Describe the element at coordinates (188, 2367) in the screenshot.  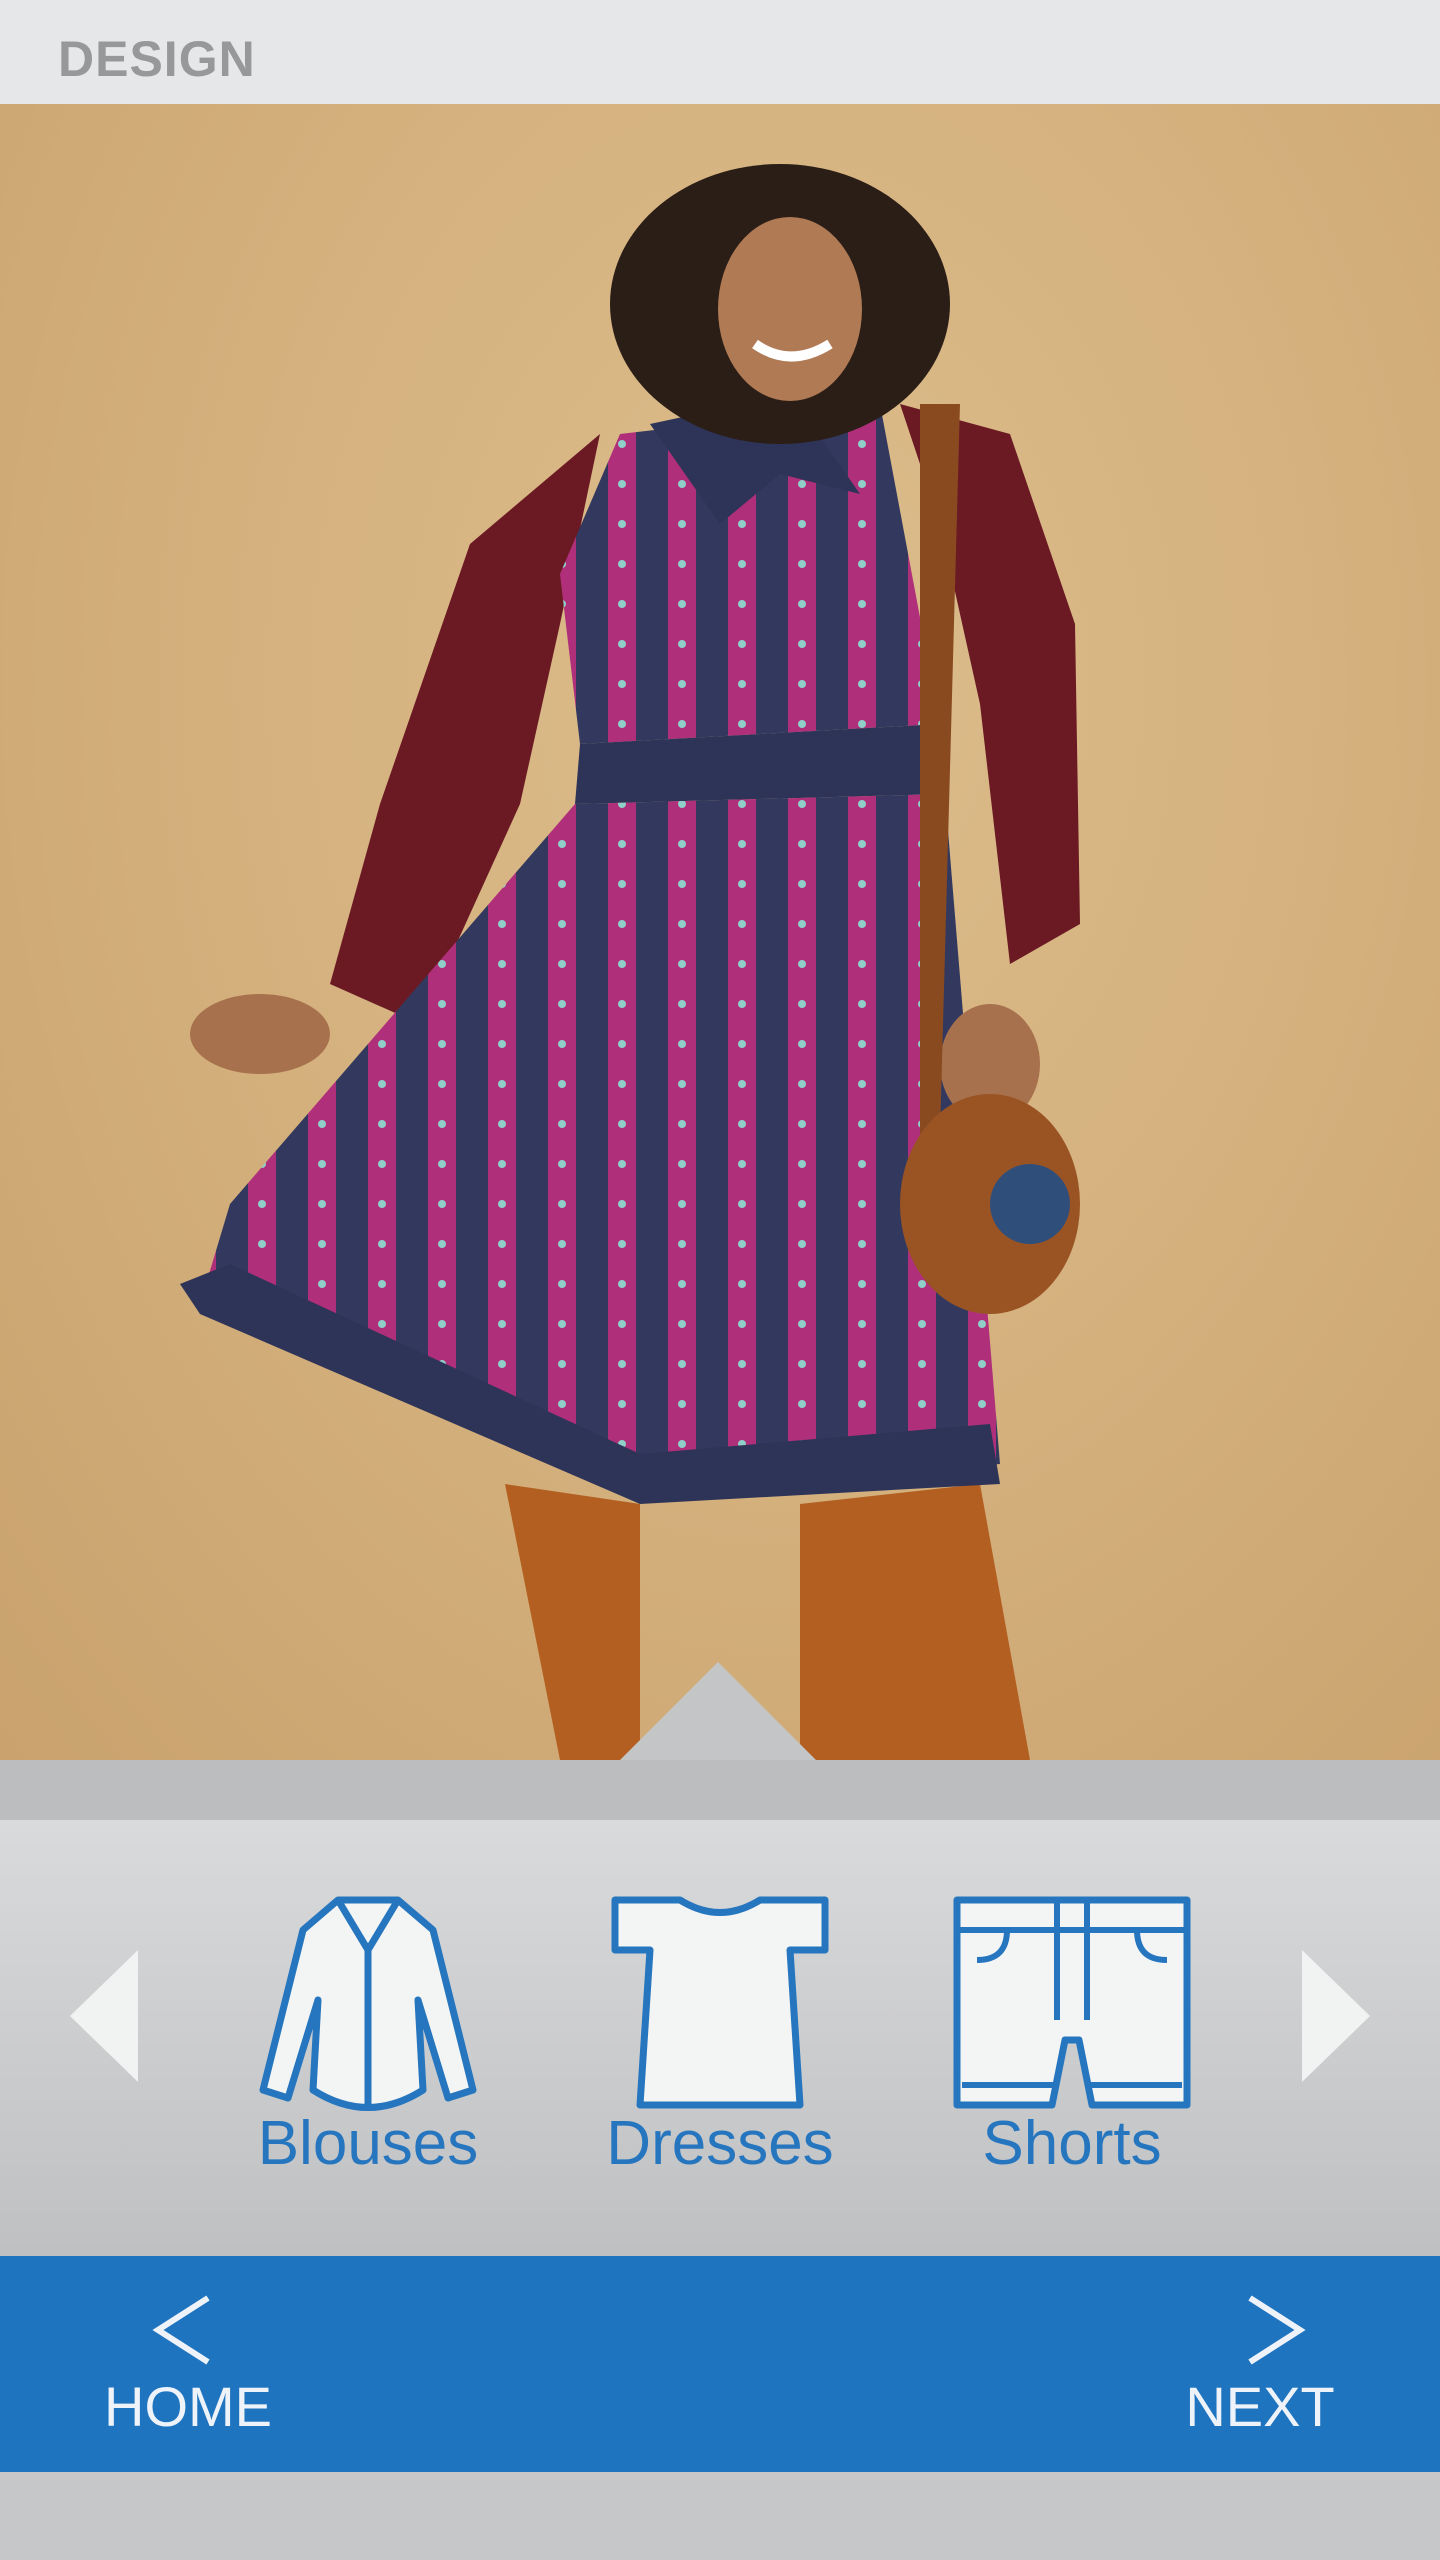
I see `home-button: HOME` at that location.